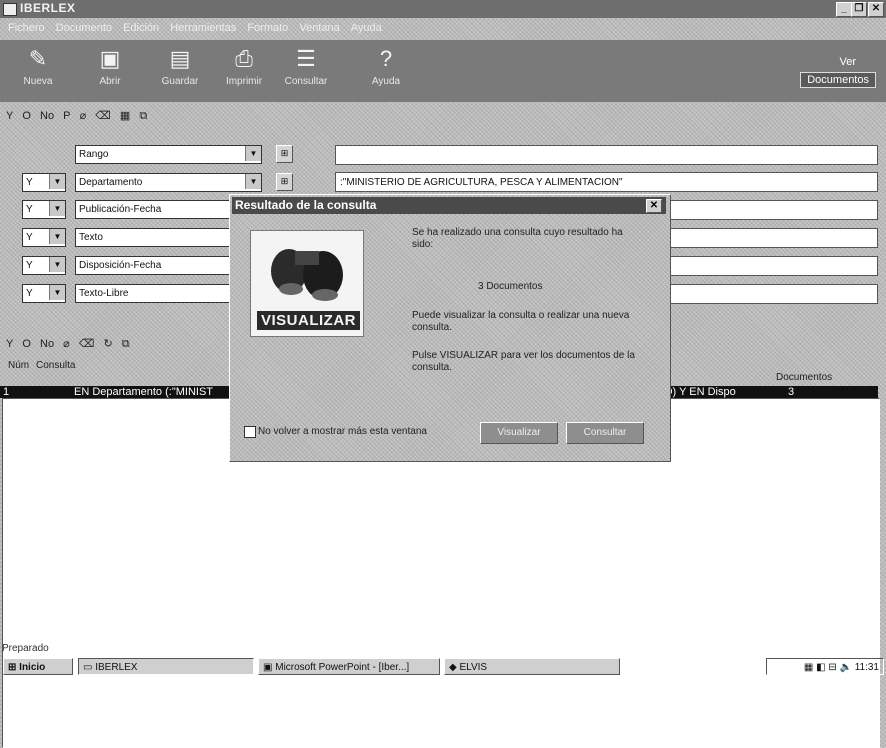  Describe the element at coordinates (168, 182) in the screenshot. I see `field-select-departamento: Departamento ▼` at that location.